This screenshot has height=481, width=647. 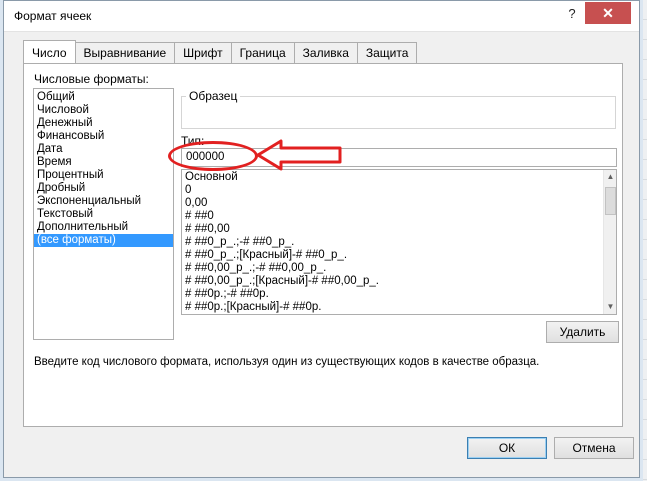 What do you see at coordinates (399, 203) in the screenshot?
I see `list-item: 0,00` at bounding box center [399, 203].